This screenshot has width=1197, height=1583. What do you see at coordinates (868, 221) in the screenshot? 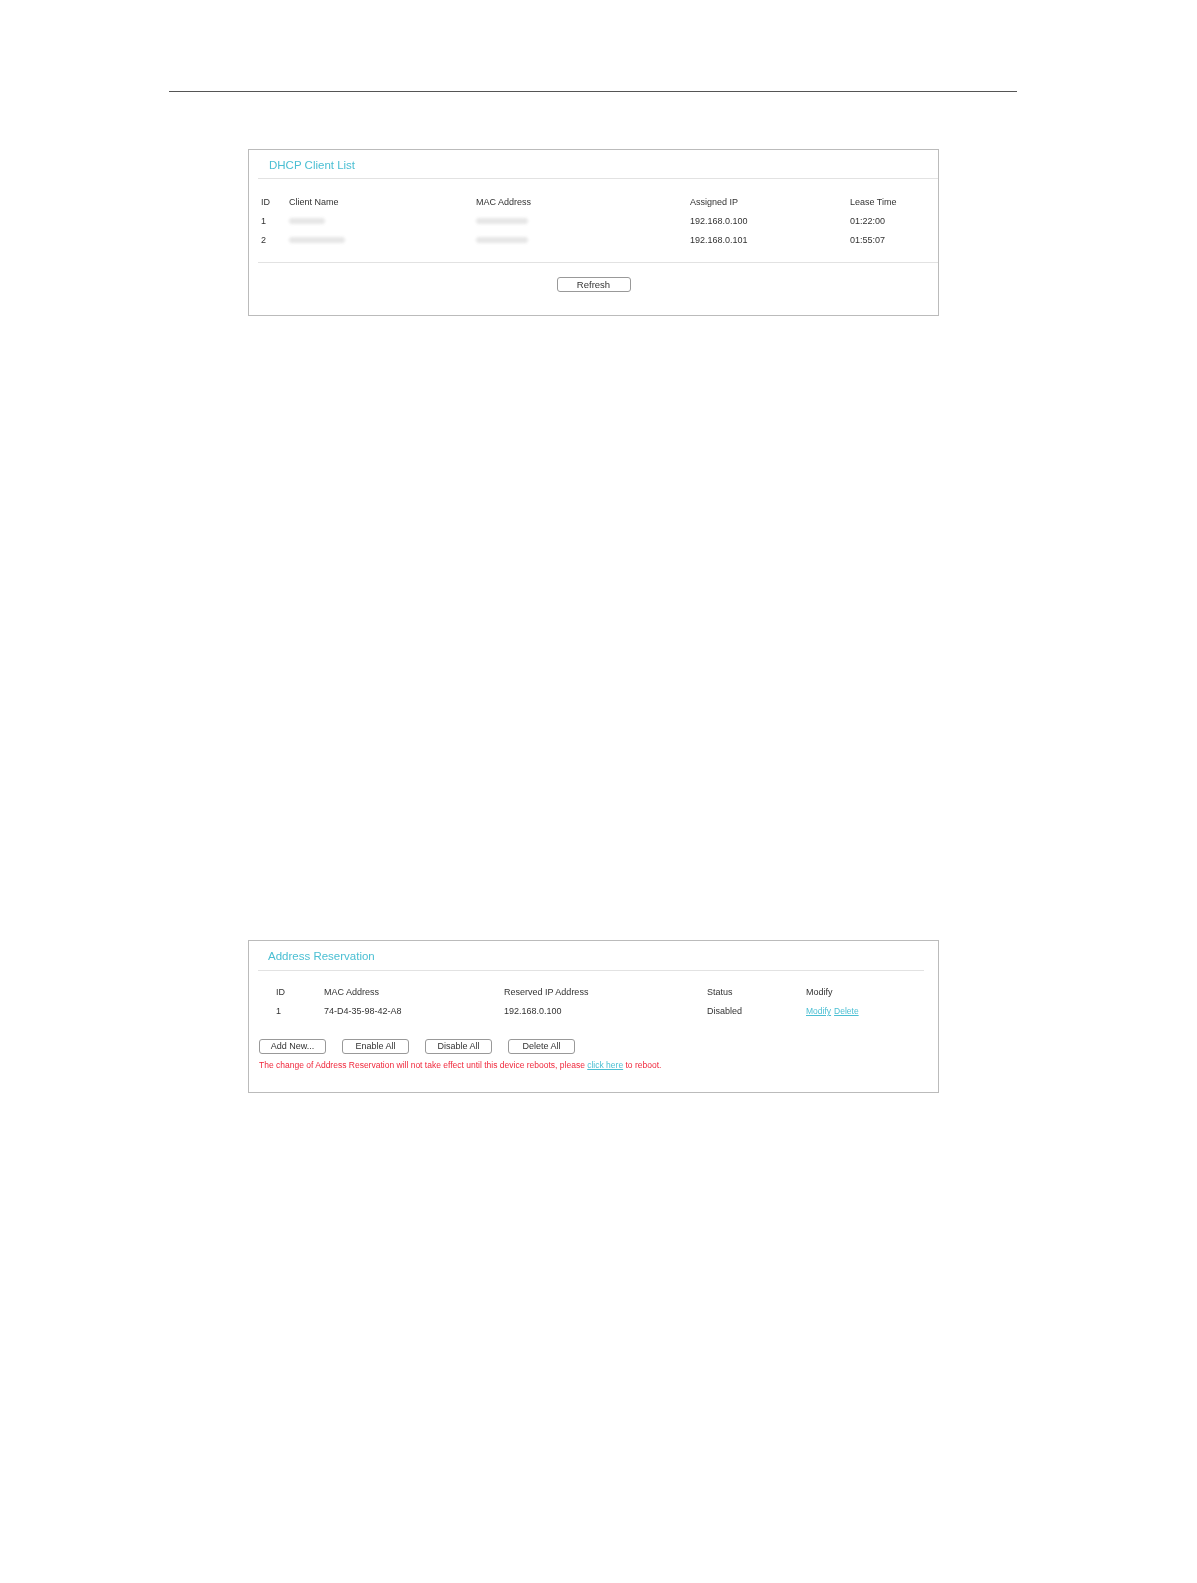
I see `table-cell-text: 01:22:00` at bounding box center [868, 221].